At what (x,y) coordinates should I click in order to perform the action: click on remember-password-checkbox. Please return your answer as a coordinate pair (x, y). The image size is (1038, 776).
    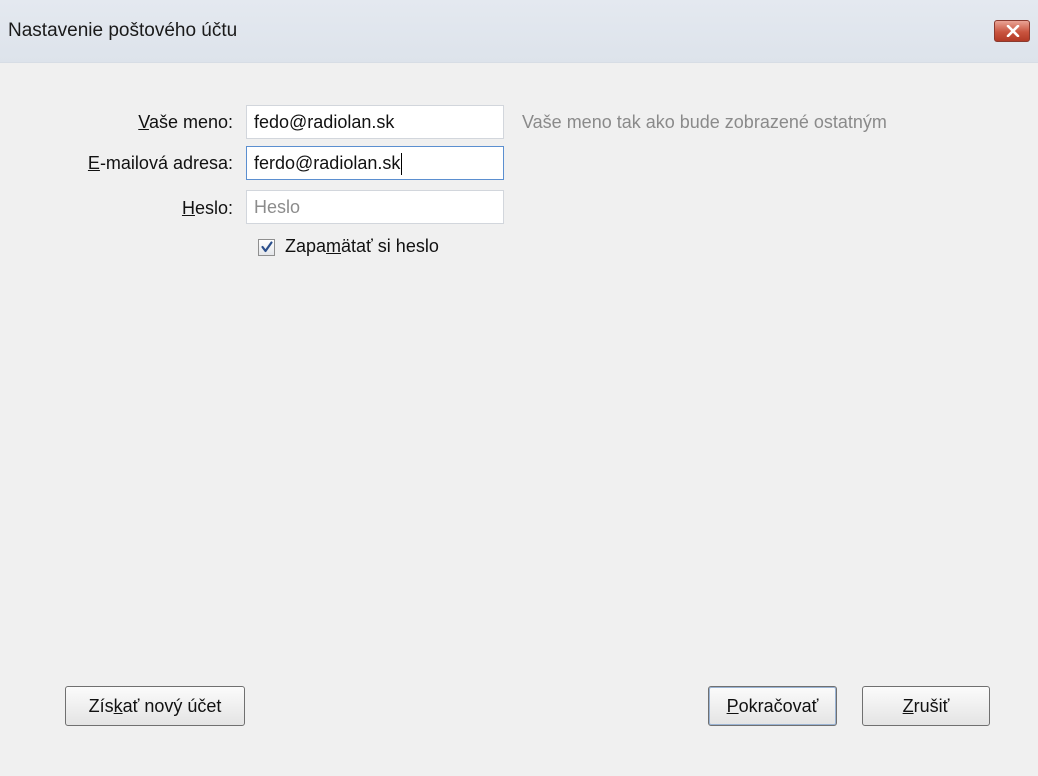
    Looking at the image, I should click on (266, 247).